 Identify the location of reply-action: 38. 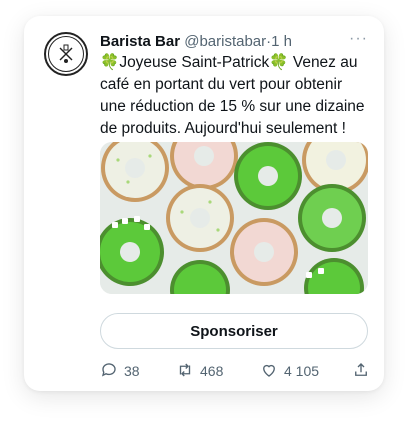
(138, 371).